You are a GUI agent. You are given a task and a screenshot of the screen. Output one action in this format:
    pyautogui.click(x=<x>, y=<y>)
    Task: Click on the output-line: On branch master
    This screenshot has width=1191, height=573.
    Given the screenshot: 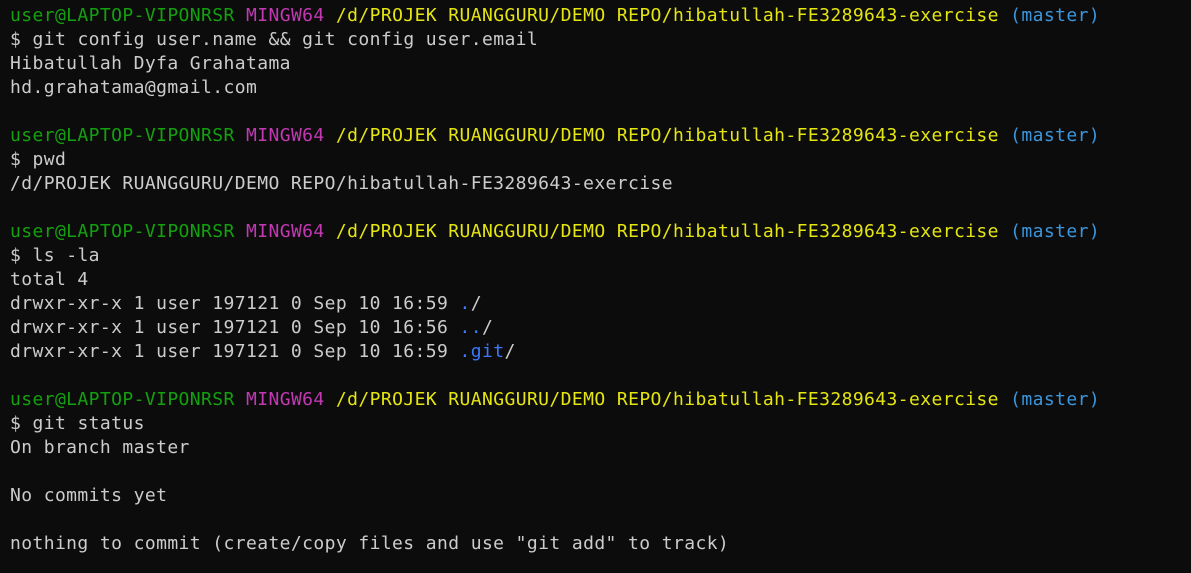 What is the action you would take?
    pyautogui.click(x=100, y=447)
    